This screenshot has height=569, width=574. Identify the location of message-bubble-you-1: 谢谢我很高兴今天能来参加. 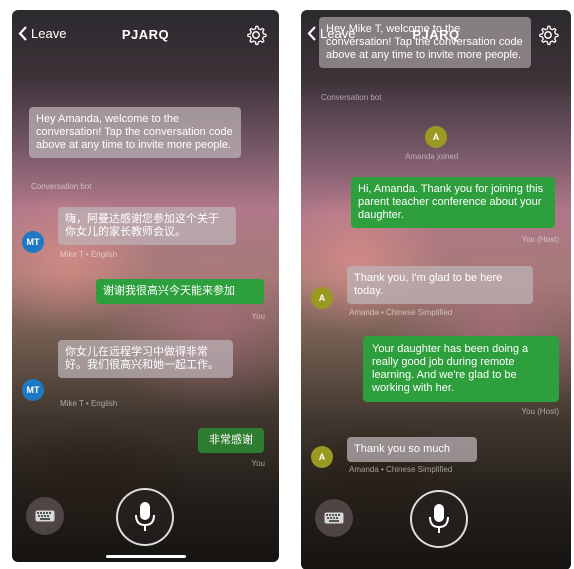
(180, 291).